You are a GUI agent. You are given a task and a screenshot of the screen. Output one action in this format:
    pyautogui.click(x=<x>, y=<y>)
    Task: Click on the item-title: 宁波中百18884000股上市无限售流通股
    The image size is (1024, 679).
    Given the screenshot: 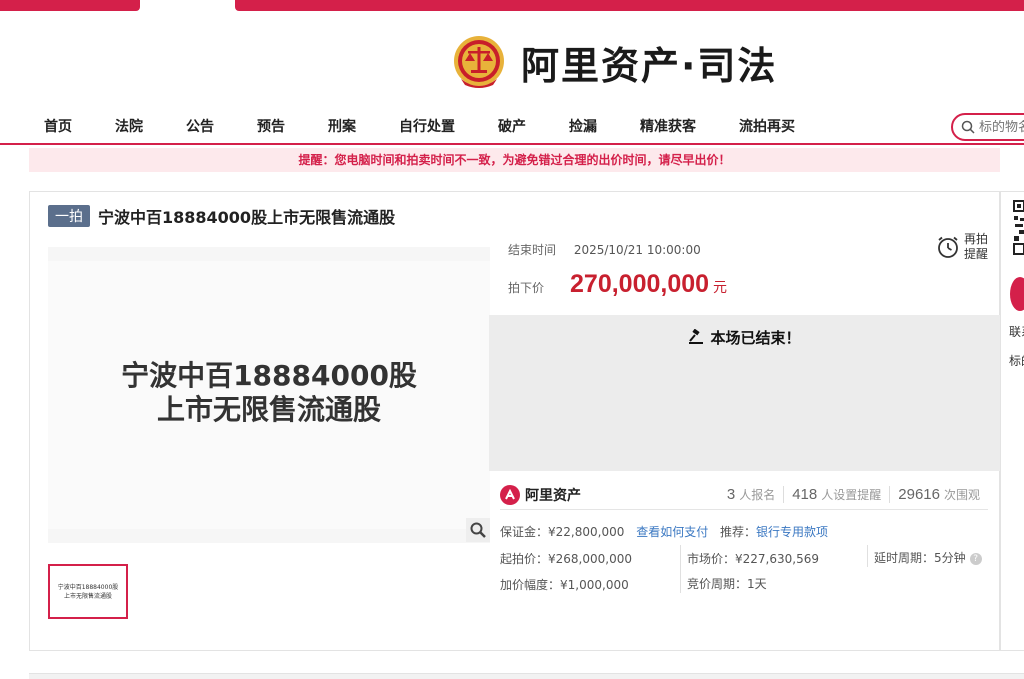 What is the action you would take?
    pyautogui.click(x=247, y=217)
    